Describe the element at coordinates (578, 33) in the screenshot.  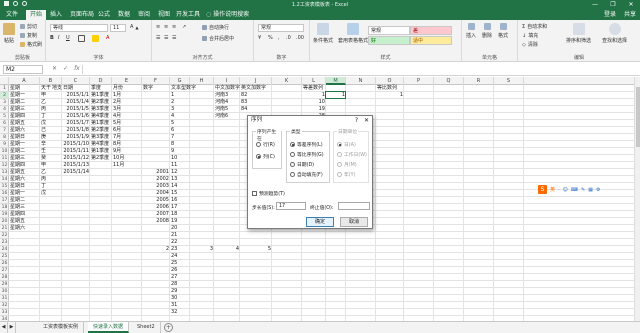
I see `sort-filter-button: 排序和筛选` at that location.